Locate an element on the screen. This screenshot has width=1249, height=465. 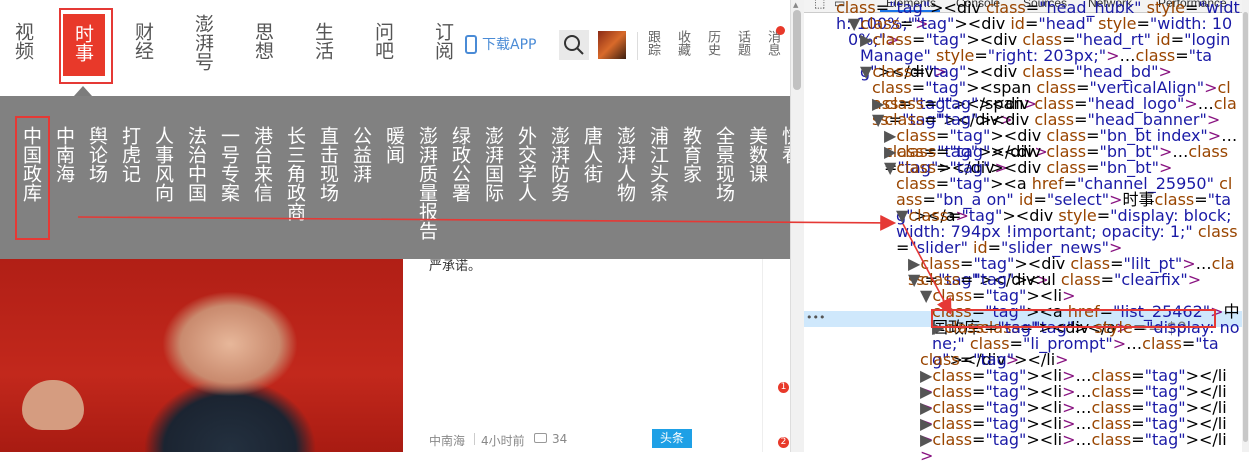
article-time: 4小时前 is located at coordinates (503, 441).